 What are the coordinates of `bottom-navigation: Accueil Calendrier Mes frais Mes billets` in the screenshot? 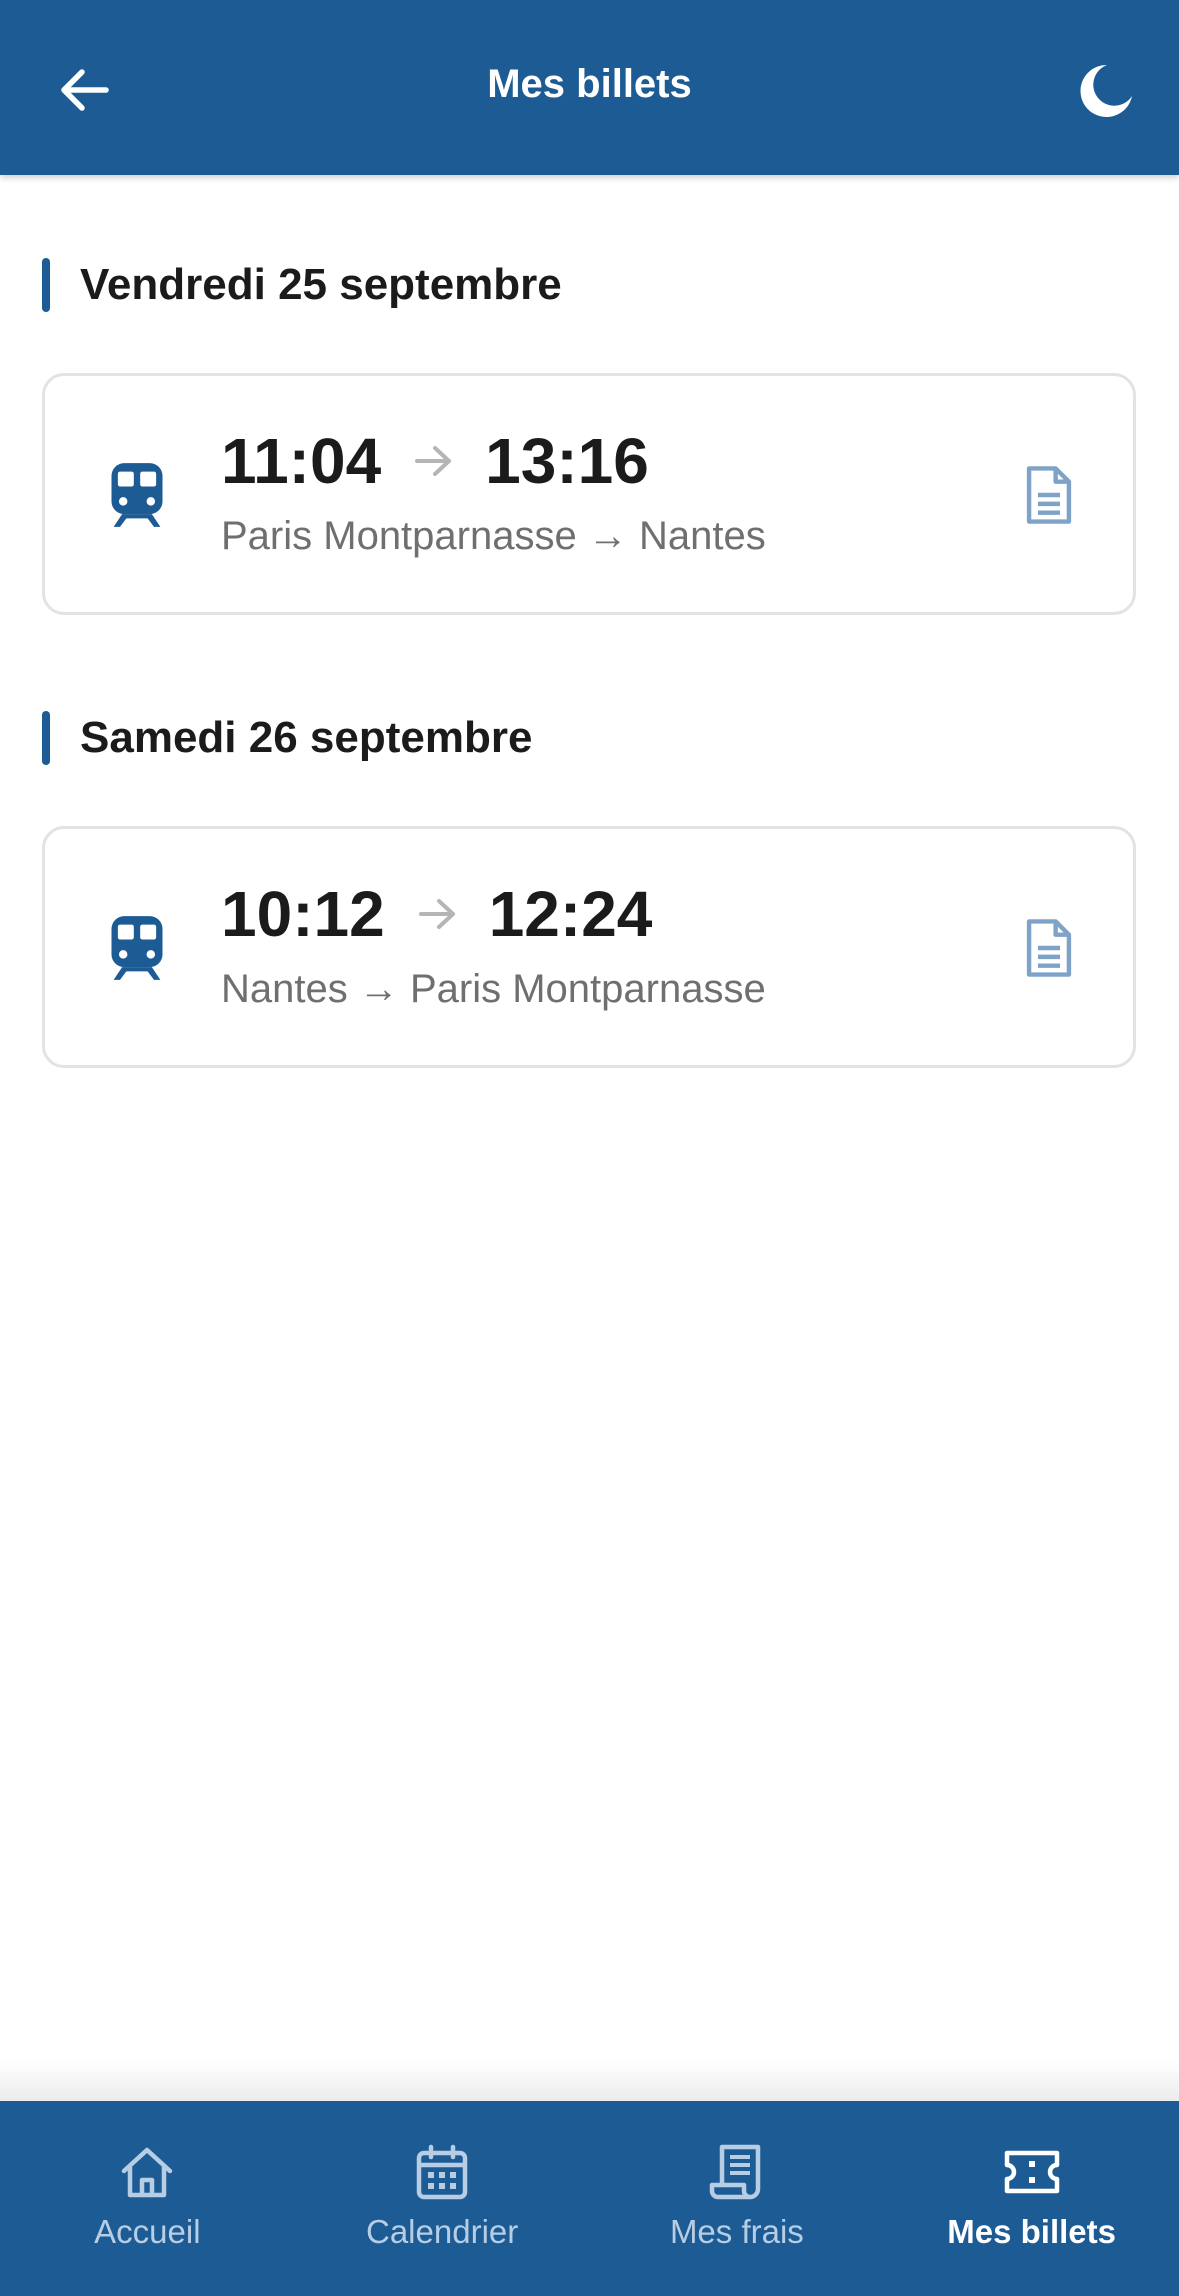 It's located at (589, 2198).